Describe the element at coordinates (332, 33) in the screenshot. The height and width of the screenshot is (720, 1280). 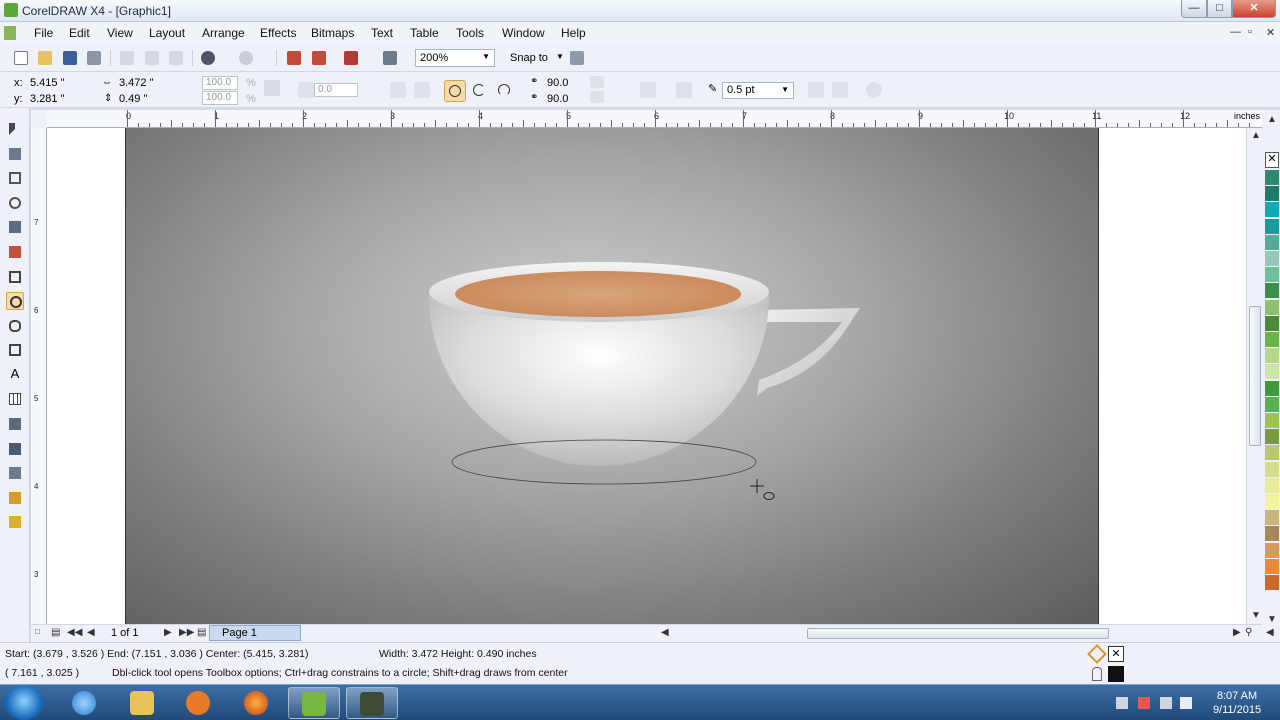
I see `menu-bitmaps: Bitmaps` at that location.